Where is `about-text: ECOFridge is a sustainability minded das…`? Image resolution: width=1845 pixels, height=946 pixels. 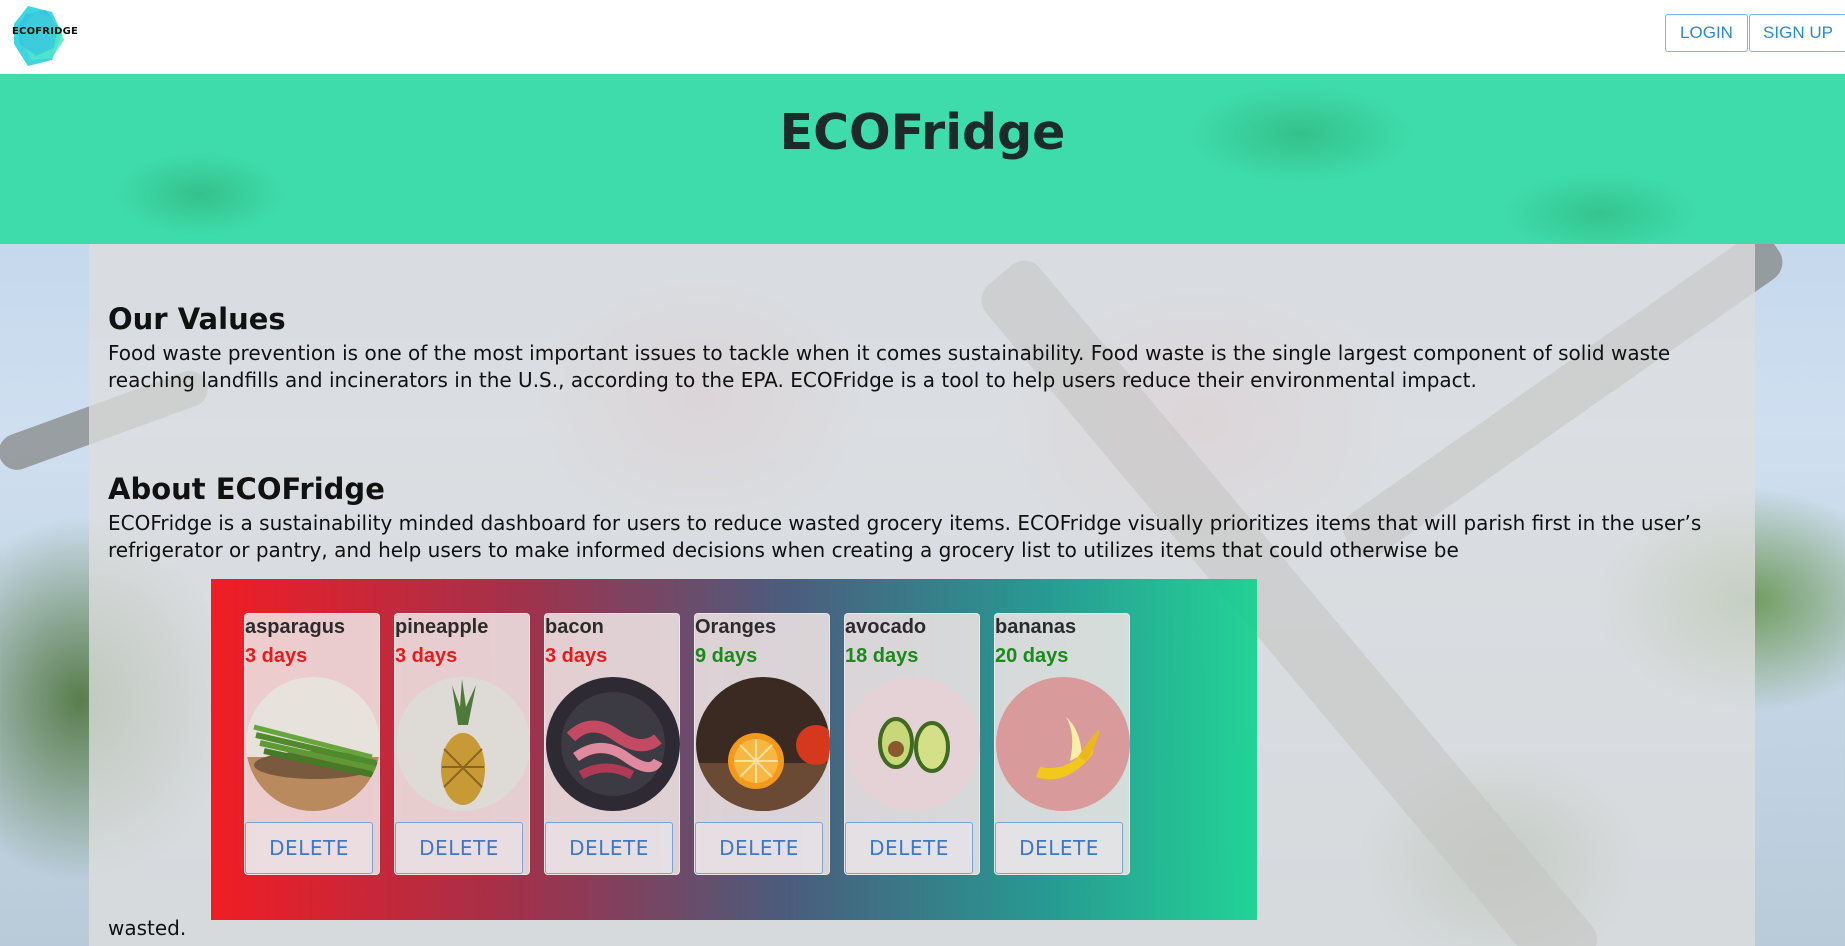
about-text: ECOFridge is a sustainability minded das… is located at coordinates (905, 536).